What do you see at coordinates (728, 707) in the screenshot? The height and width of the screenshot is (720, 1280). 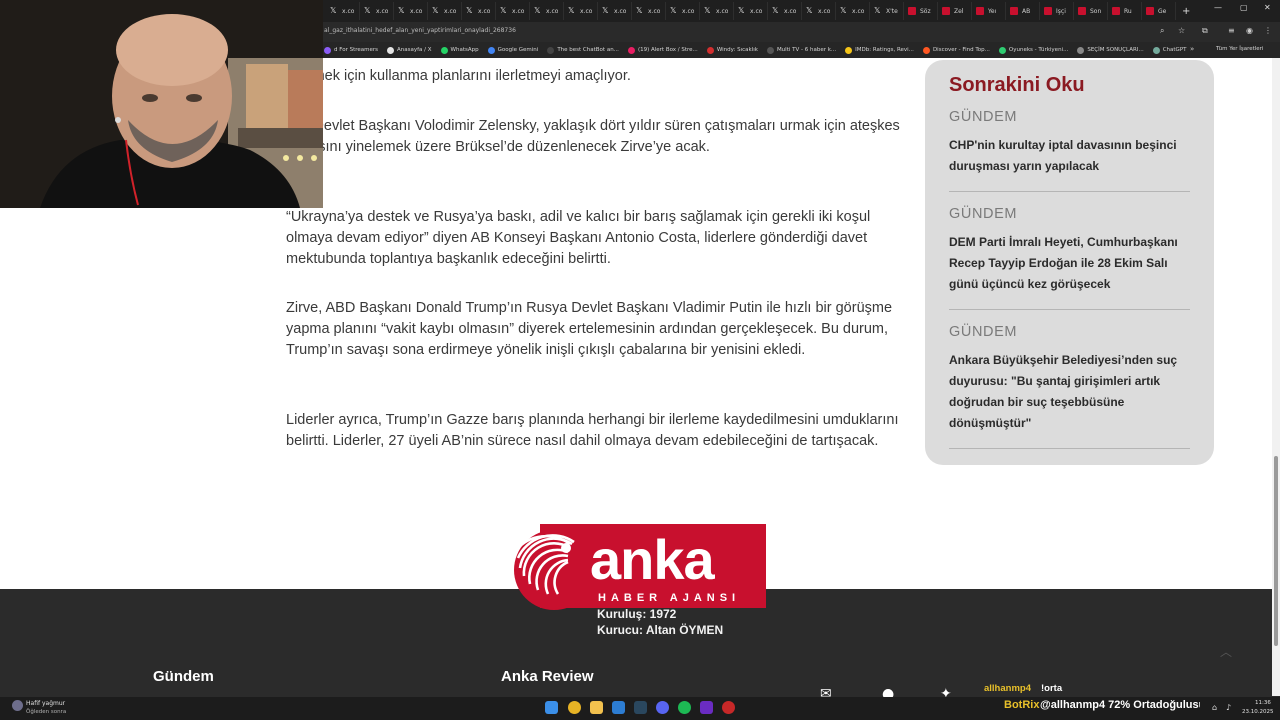 I see `obs-icon` at bounding box center [728, 707].